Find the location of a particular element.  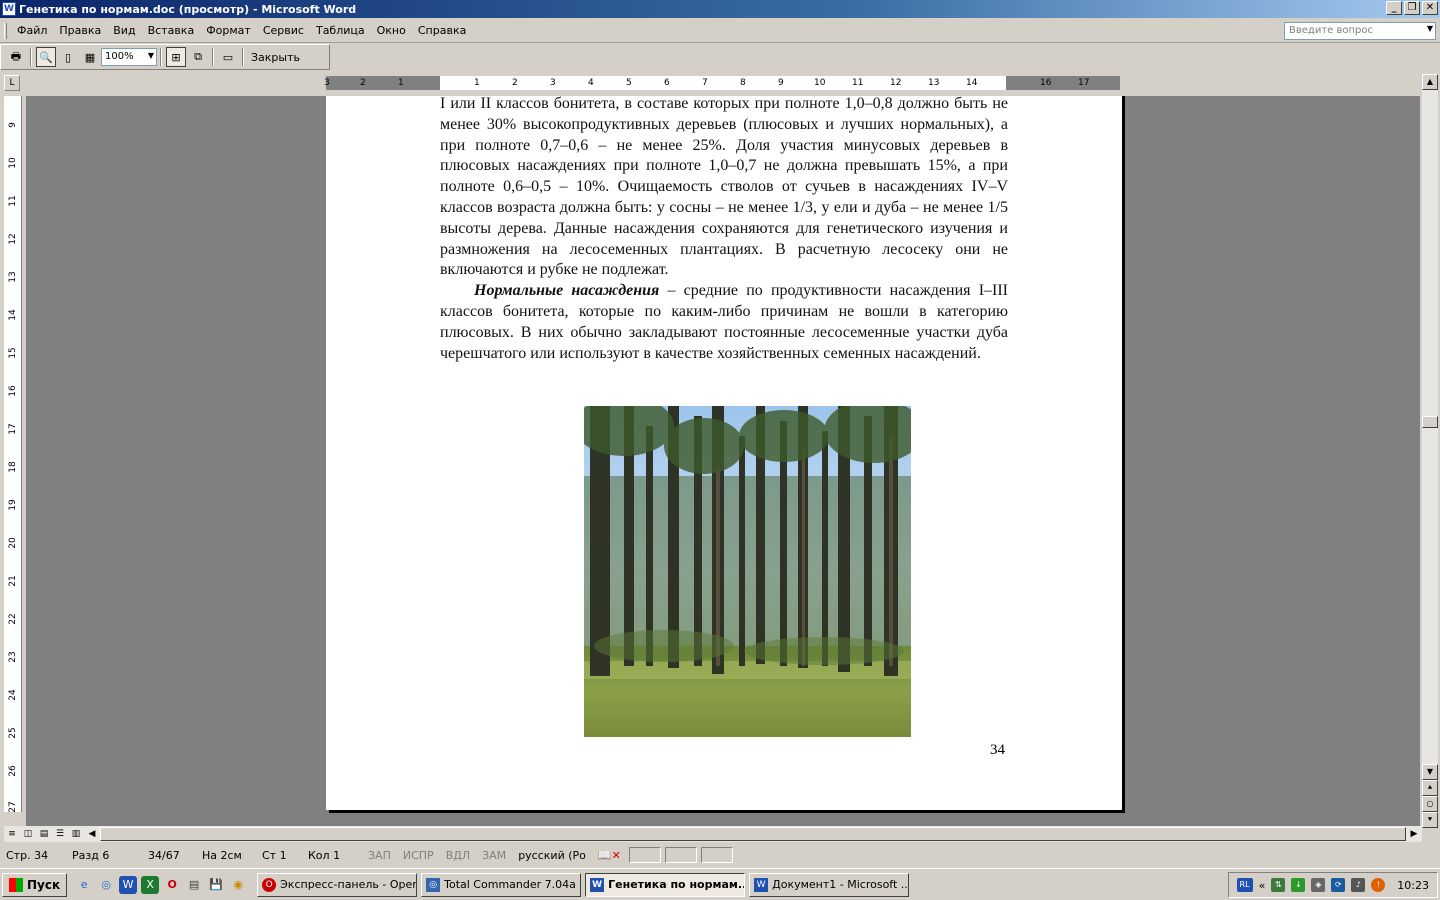

multiple-pages-icon: ▦ is located at coordinates (90, 57).